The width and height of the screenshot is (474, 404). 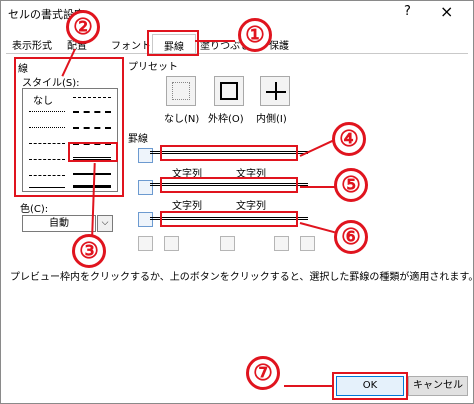 What do you see at coordinates (182, 119) in the screenshot?
I see `preset-none-label: なし(N)` at bounding box center [182, 119].